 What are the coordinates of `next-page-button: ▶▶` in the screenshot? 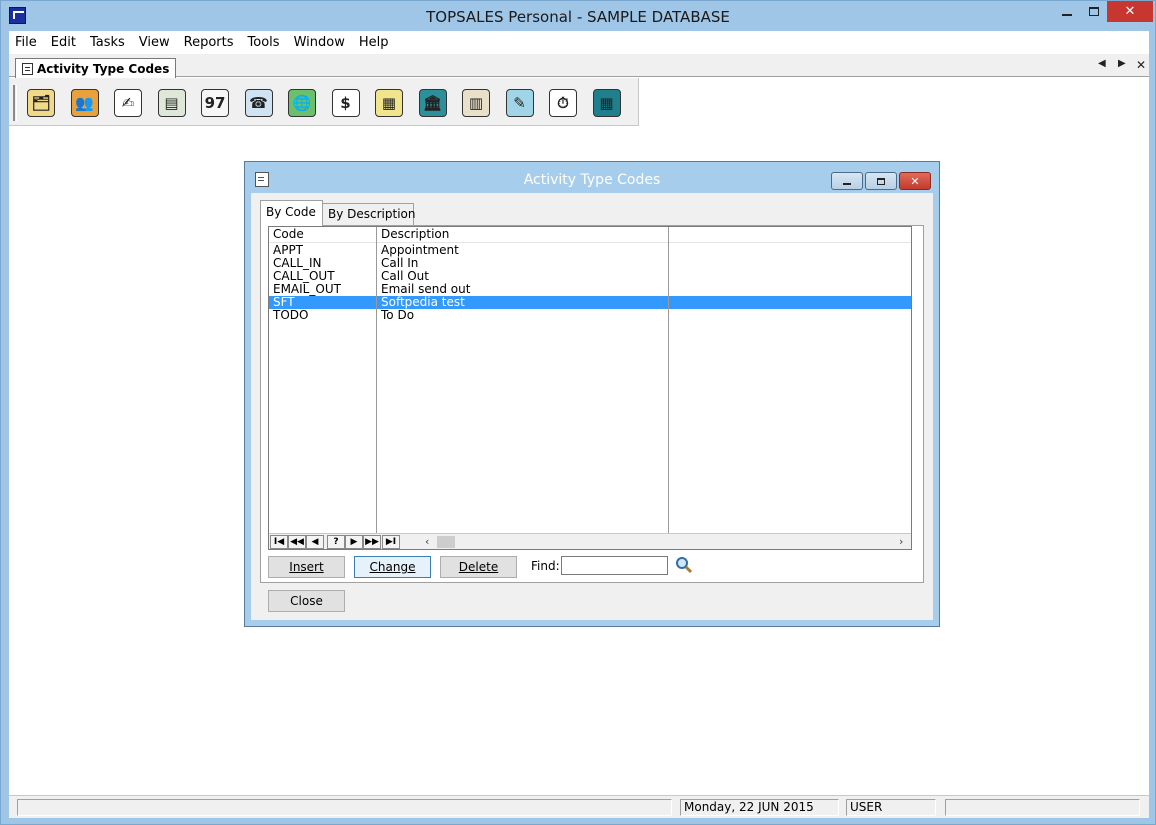 It's located at (372, 542).